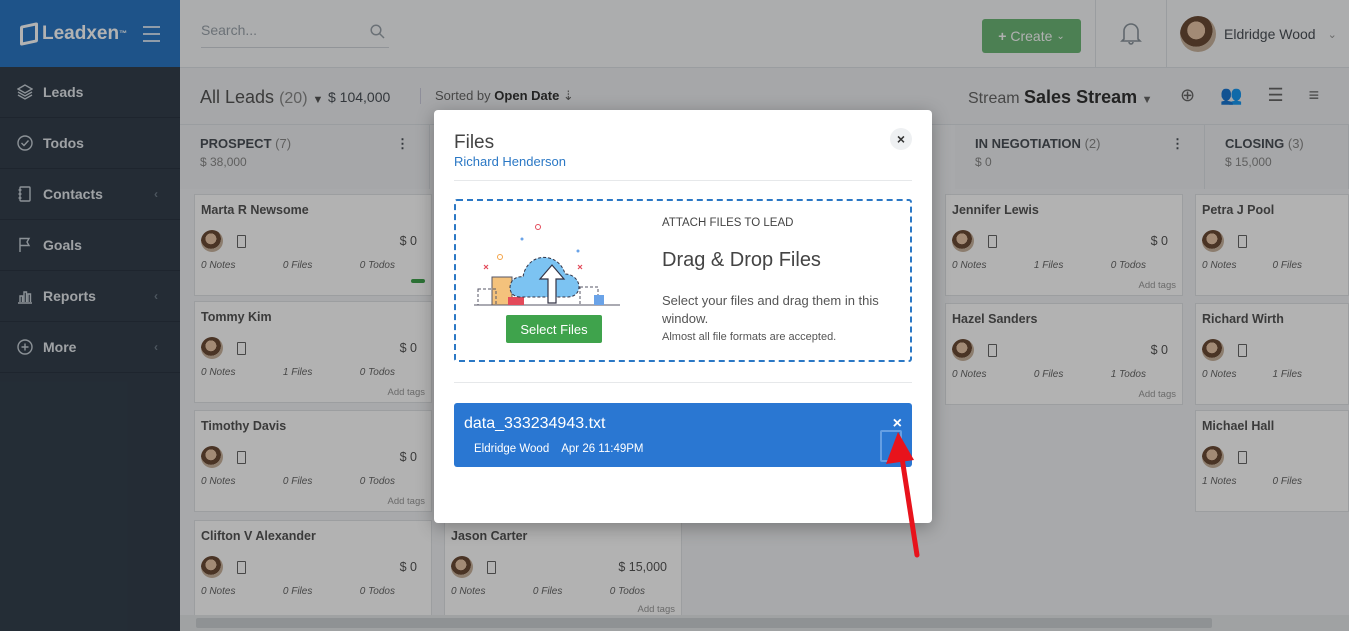 The image size is (1349, 631). I want to click on drop-title: Drag & Drop Files, so click(741, 260).